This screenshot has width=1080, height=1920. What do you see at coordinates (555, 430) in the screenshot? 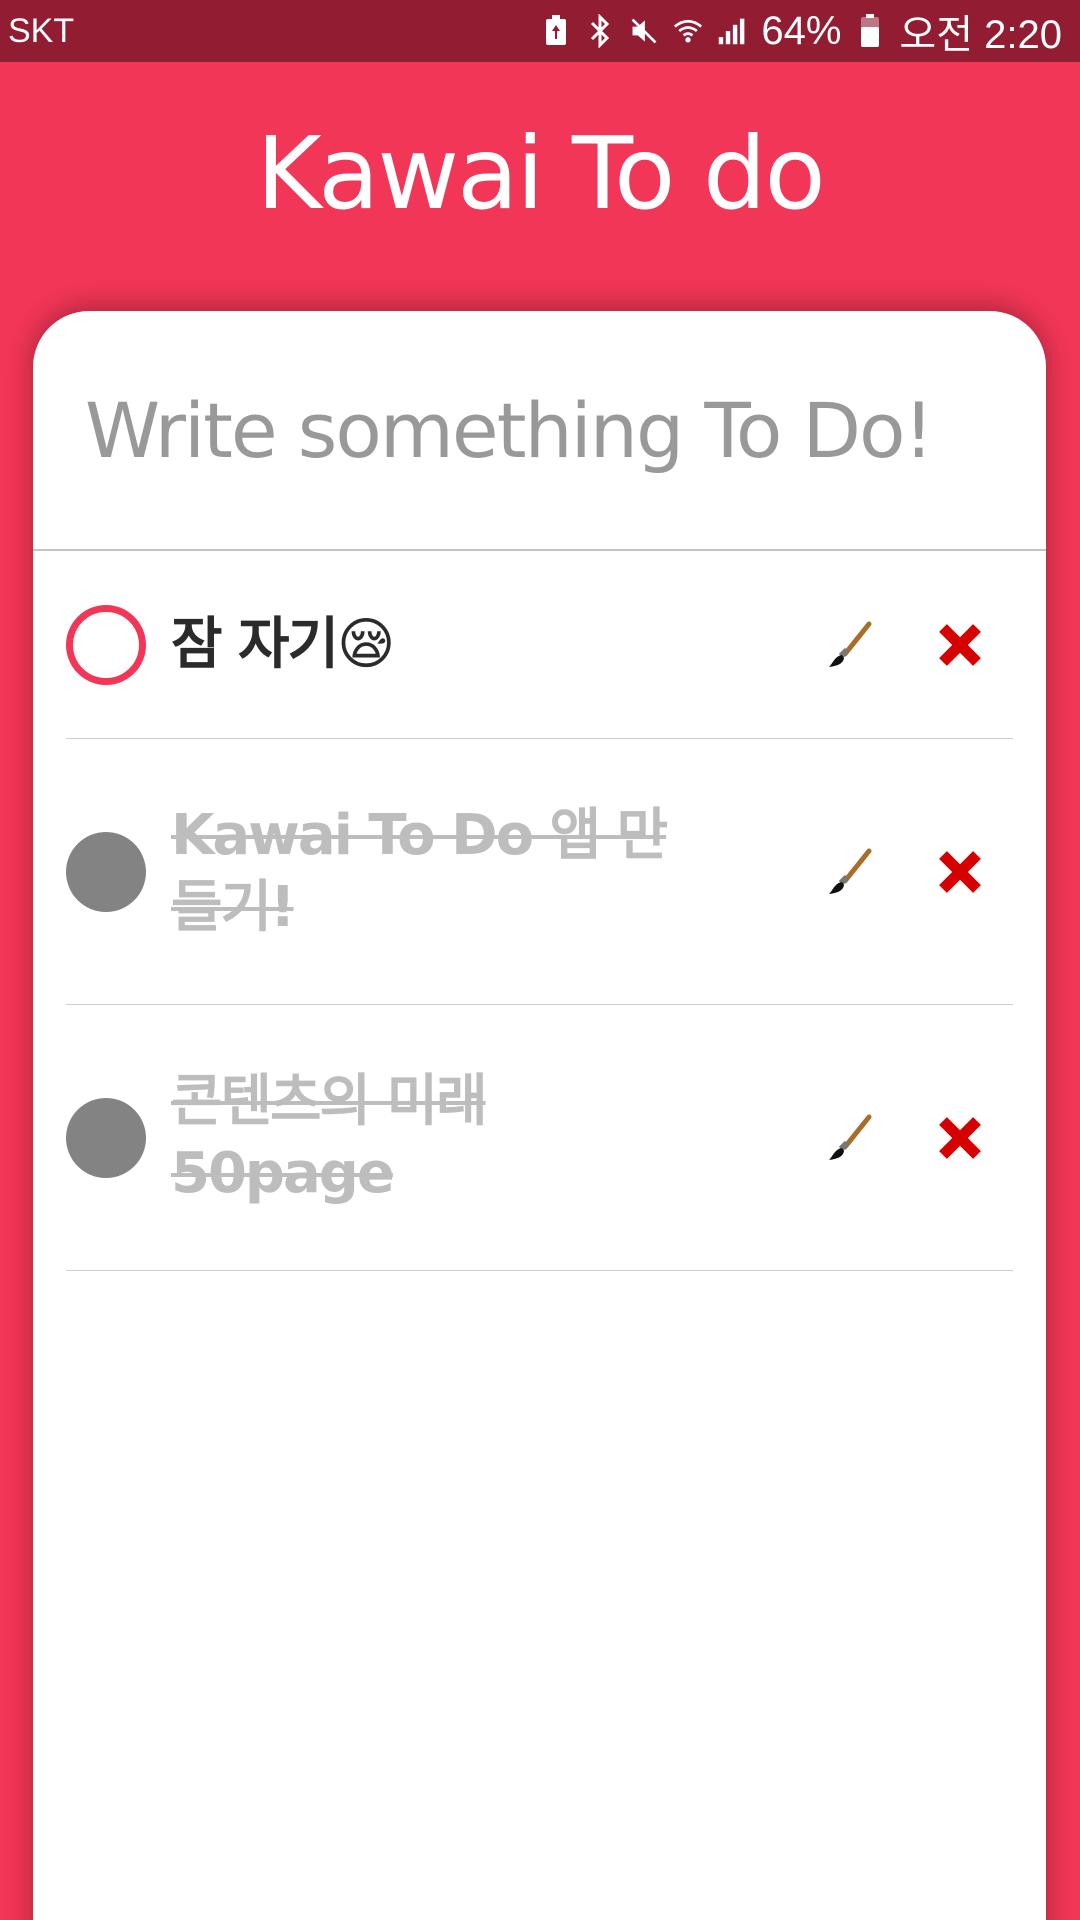
I see `todo-input` at bounding box center [555, 430].